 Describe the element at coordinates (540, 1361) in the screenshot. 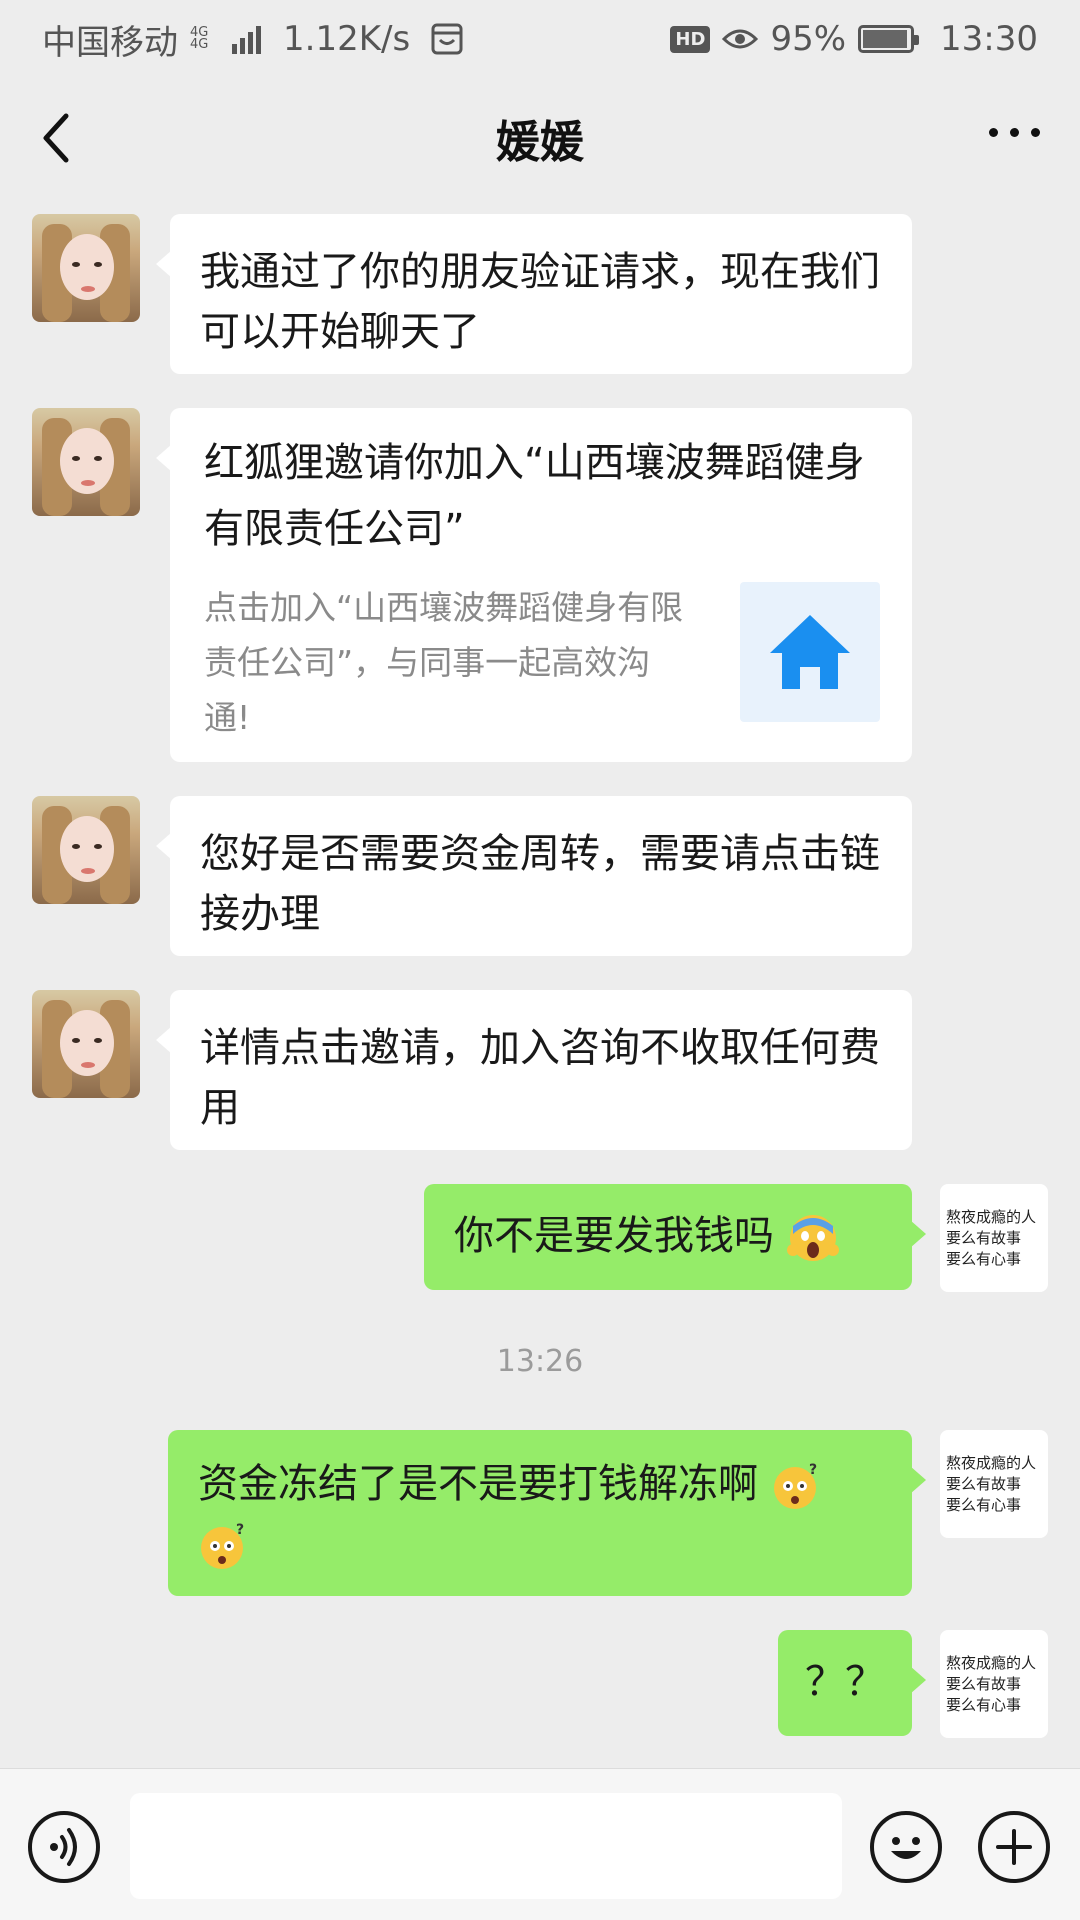

I see `message-timestamp: 13:26` at that location.